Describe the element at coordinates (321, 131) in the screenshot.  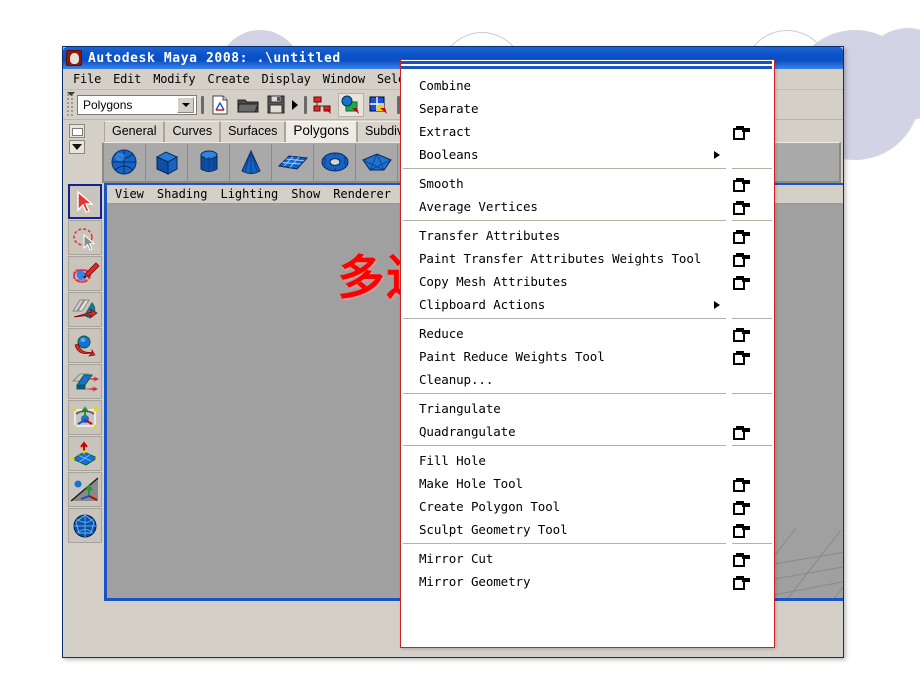
I see `shelf-tab-polygons: Polygons` at that location.